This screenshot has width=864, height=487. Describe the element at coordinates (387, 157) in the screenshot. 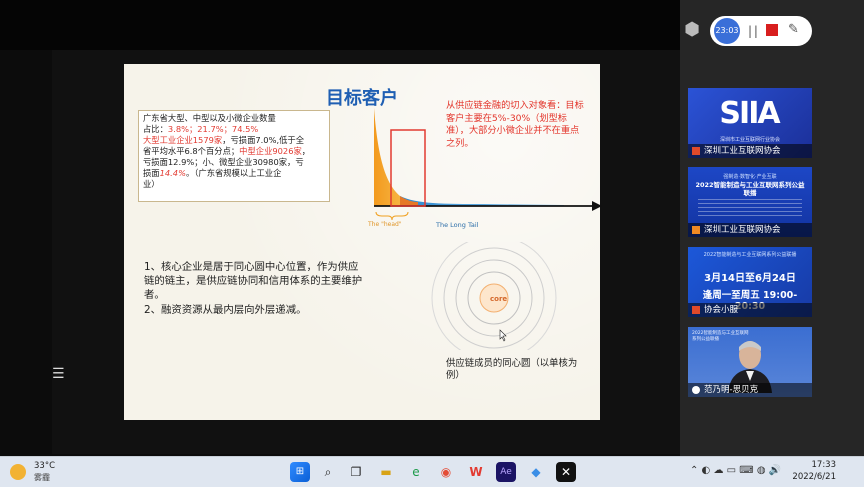

I see `head-area` at that location.